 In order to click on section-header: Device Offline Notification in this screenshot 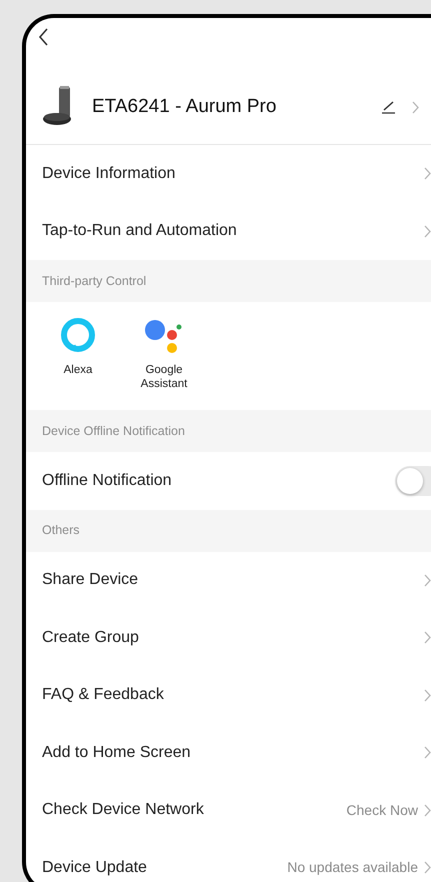, I will do `click(228, 431)`.